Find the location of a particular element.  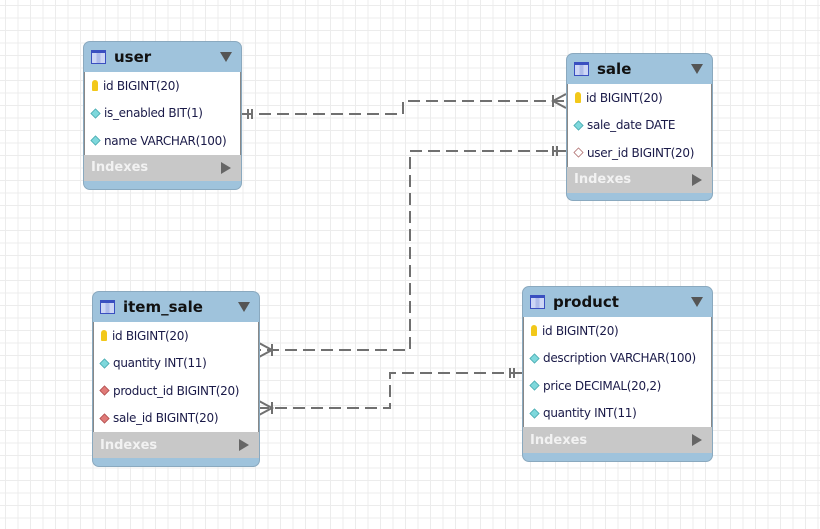

column-row: sale_date DATE is located at coordinates (639, 126).